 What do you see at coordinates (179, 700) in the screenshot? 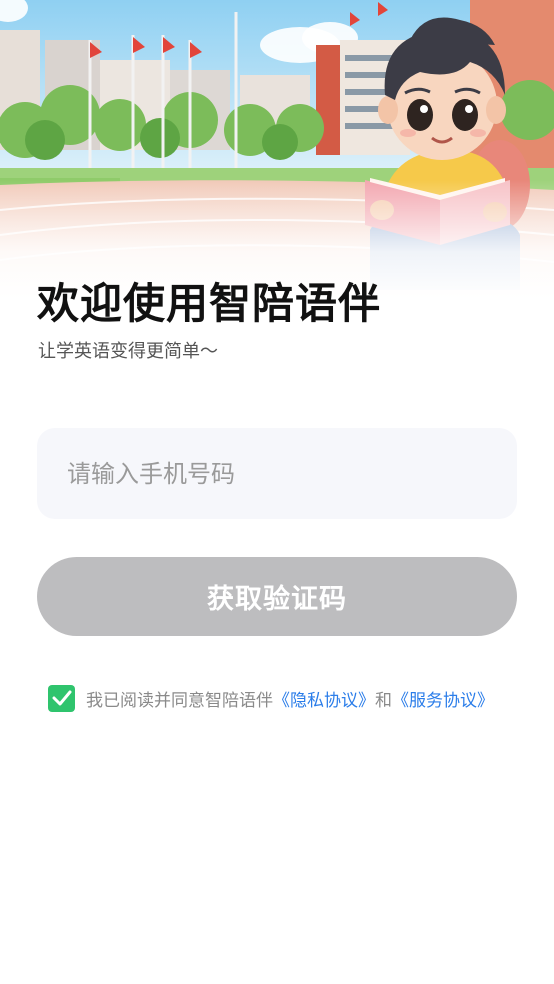
I see `agreement-prefix: 我已阅读并同意智陪语伴` at bounding box center [179, 700].